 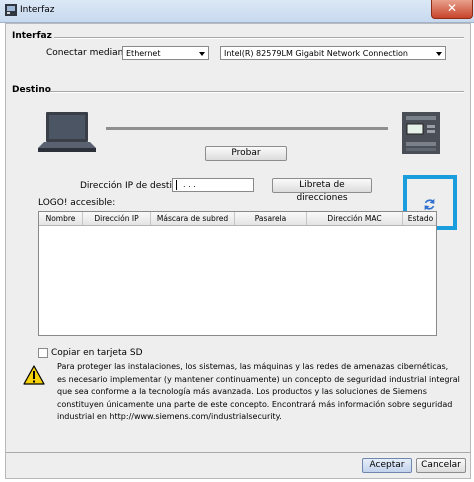 I want to click on ip-address-value: . . ., so click(x=189, y=184).